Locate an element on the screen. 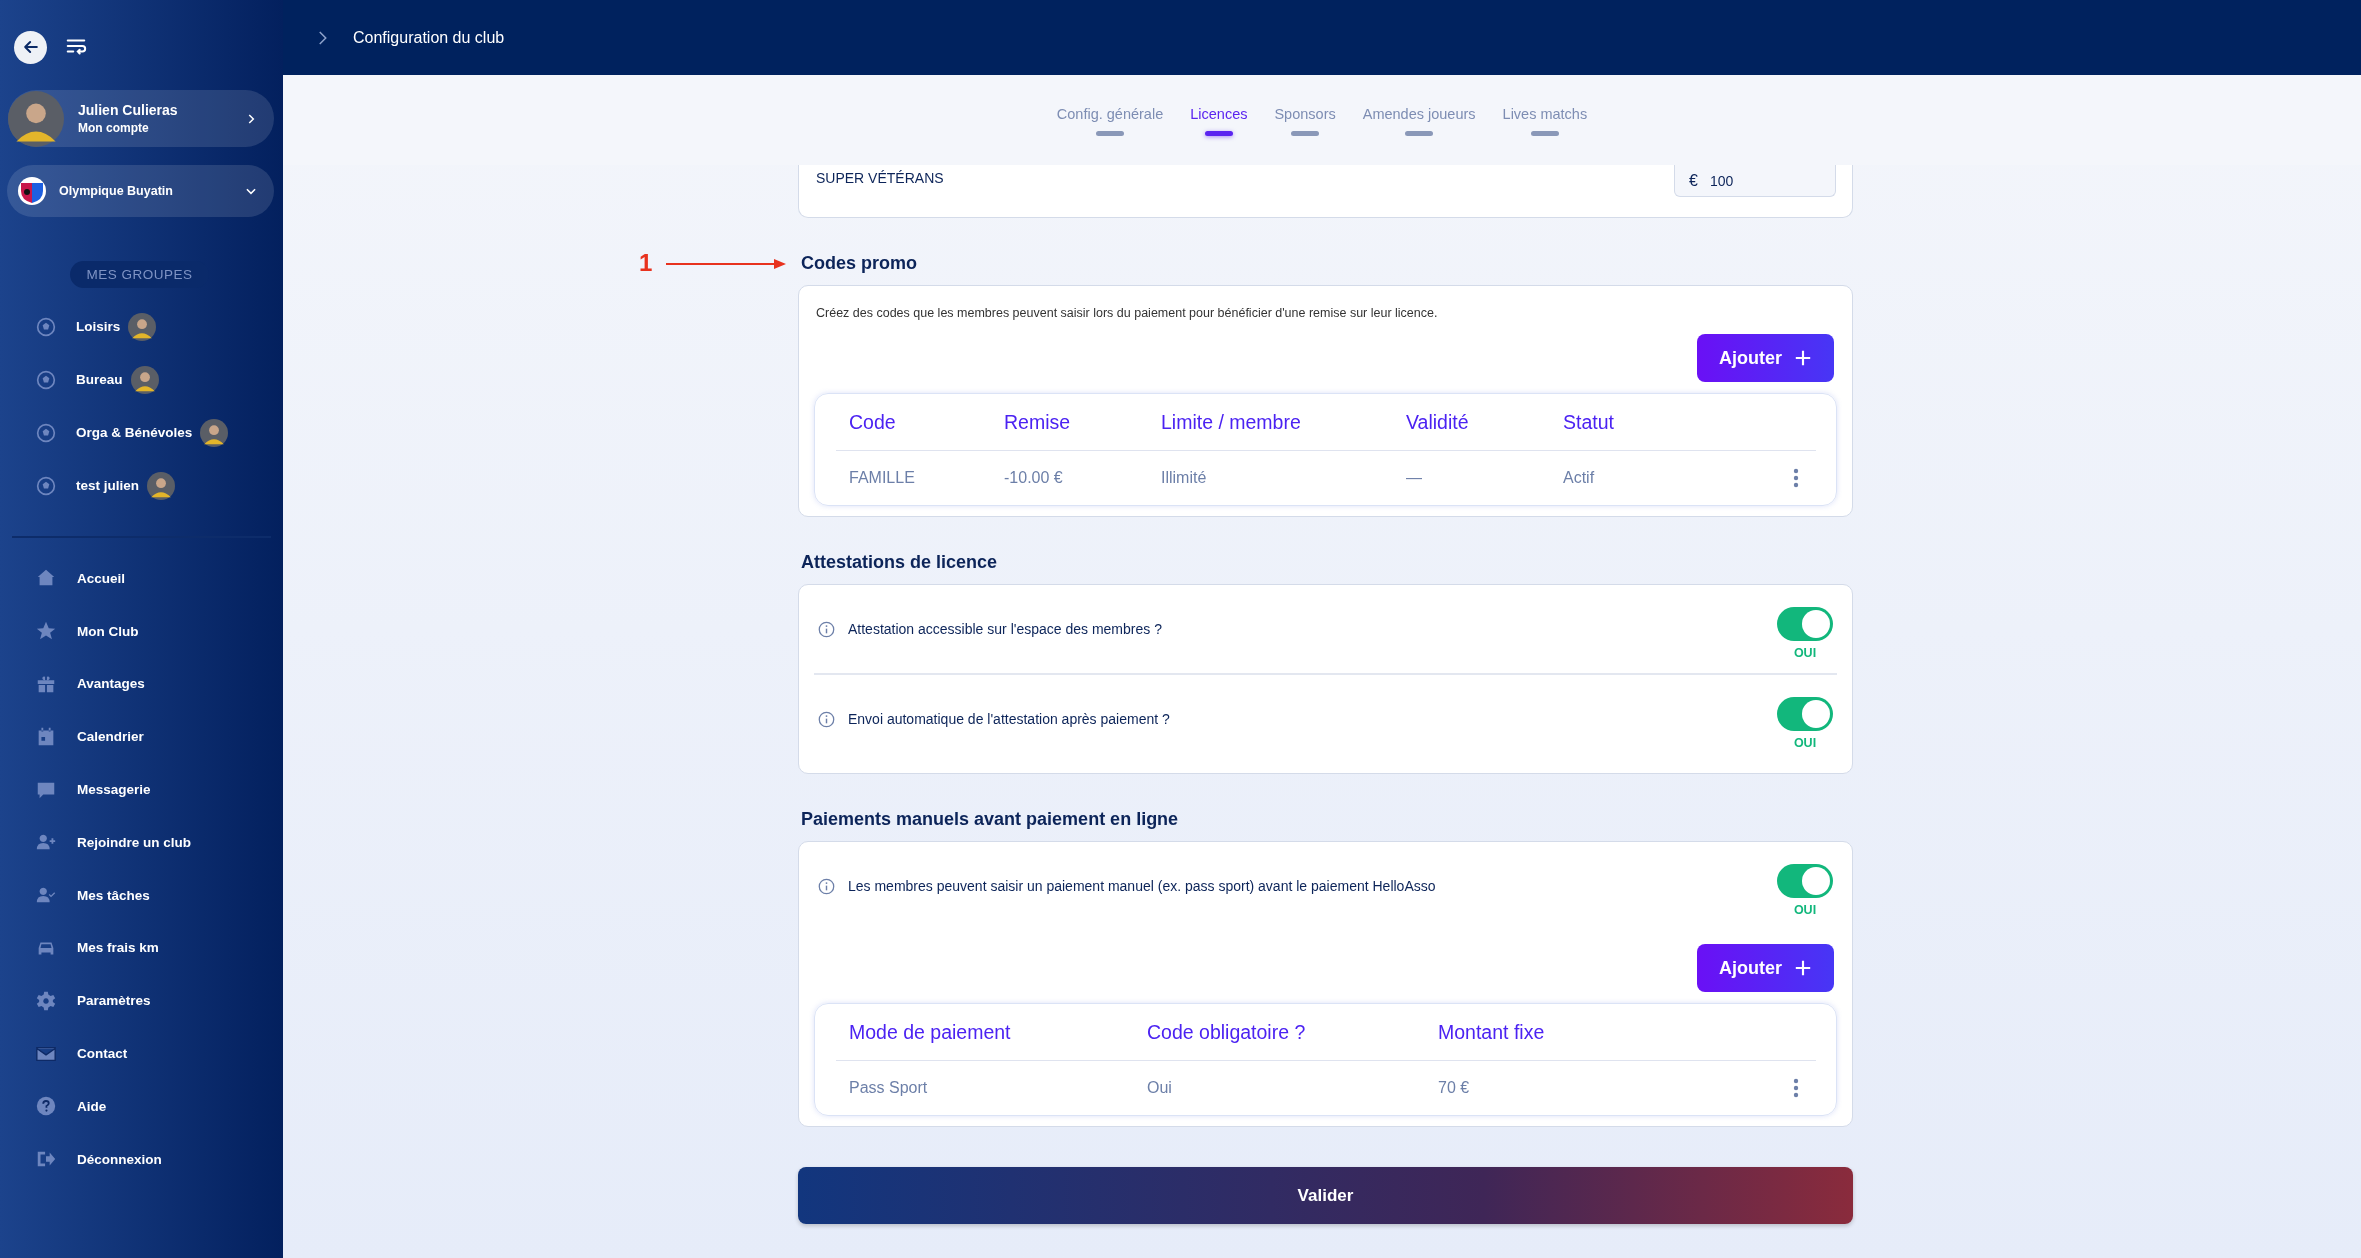 The width and height of the screenshot is (2361, 1258). back-button is located at coordinates (30, 47).